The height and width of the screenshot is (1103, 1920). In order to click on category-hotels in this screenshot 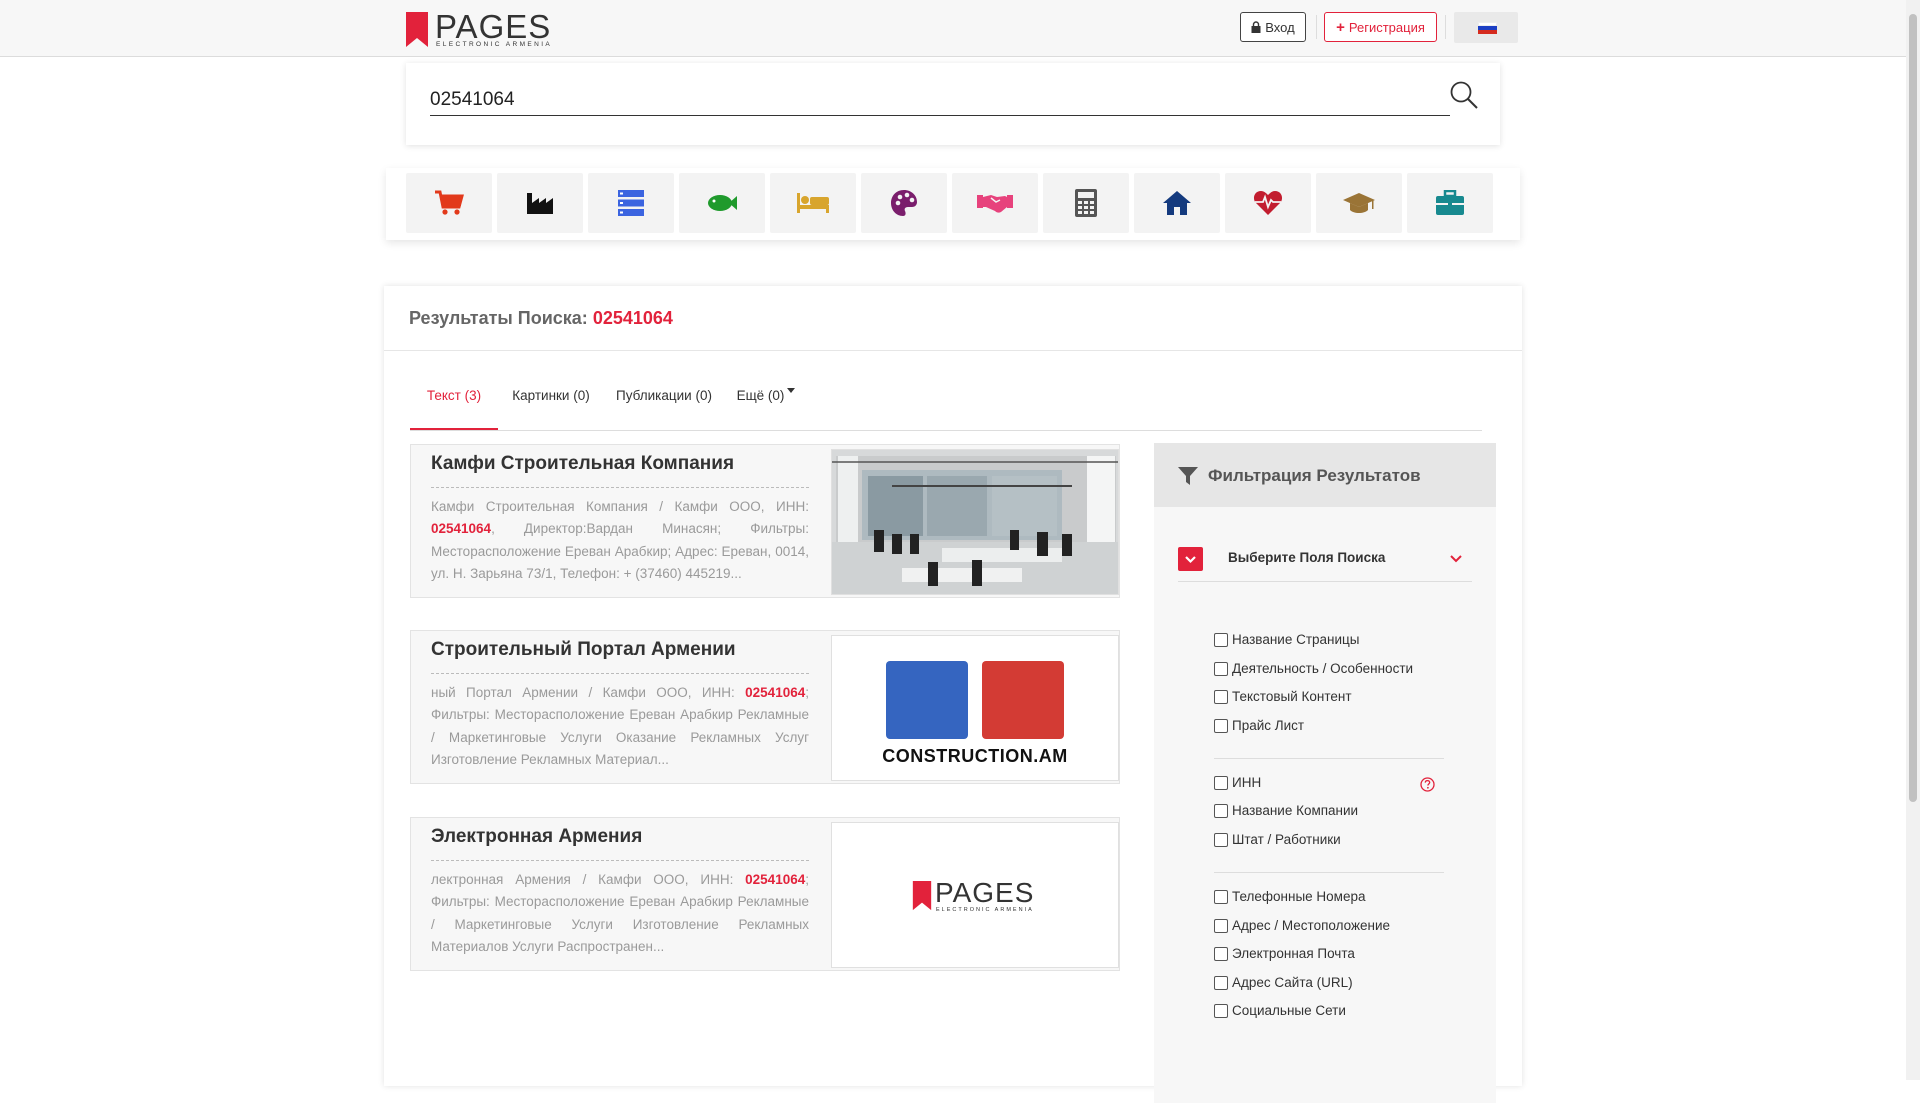, I will do `click(813, 203)`.